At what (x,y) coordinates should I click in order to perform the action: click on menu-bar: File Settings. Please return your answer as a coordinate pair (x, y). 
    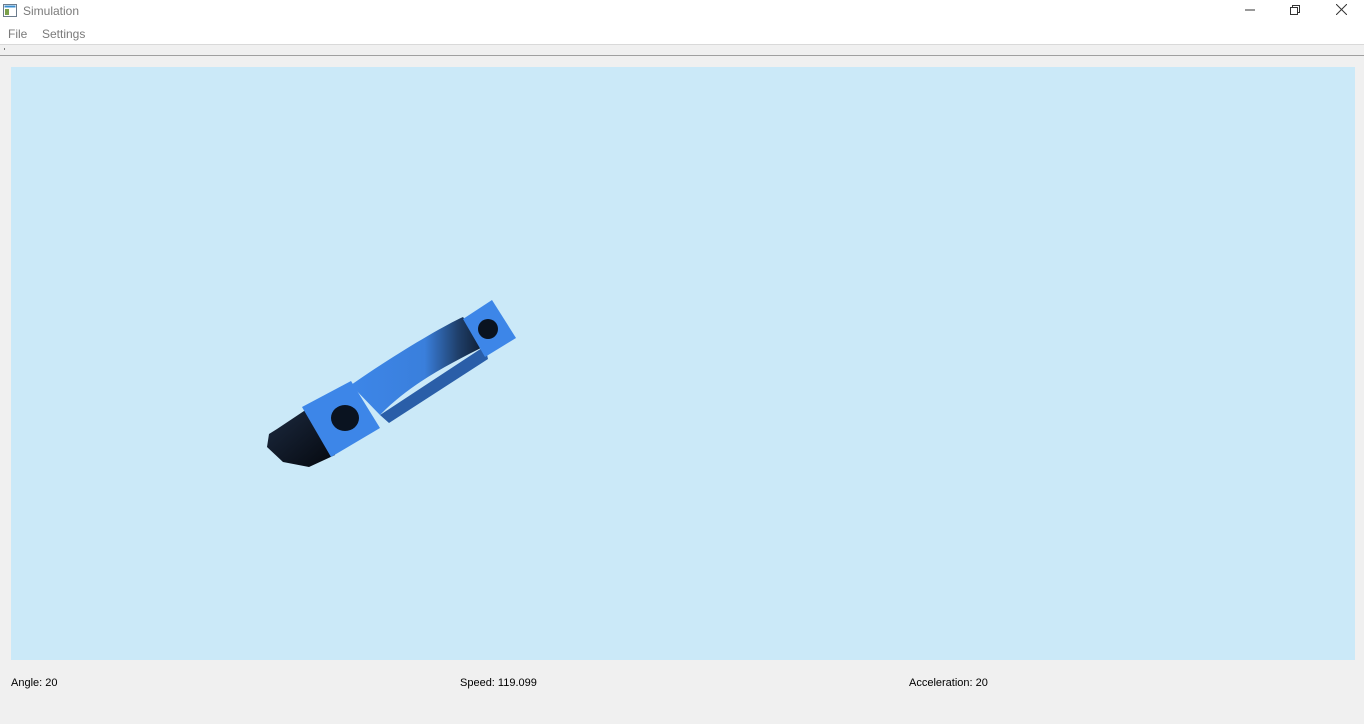
    Looking at the image, I should click on (682, 33).